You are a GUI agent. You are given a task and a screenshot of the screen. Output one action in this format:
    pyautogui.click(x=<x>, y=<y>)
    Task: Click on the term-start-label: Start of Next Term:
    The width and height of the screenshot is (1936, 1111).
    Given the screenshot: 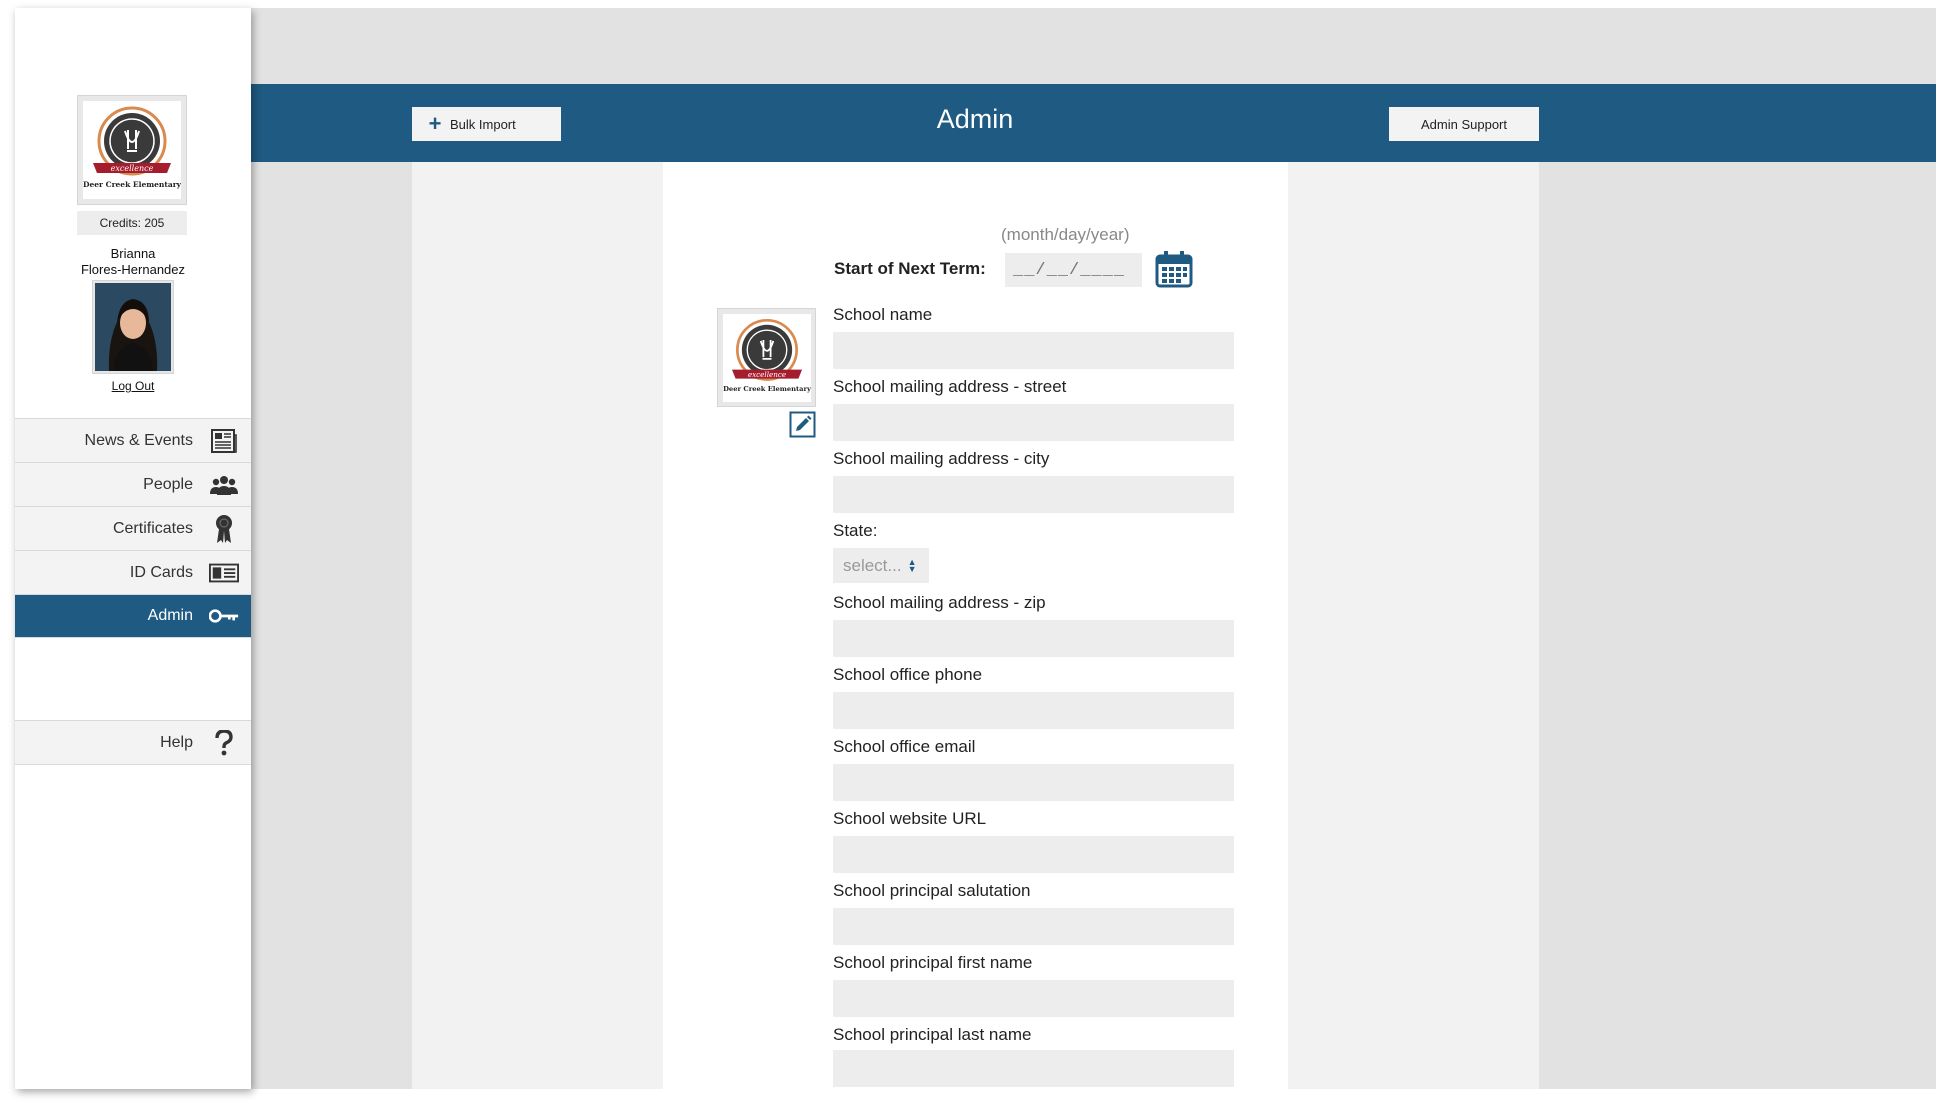 What is the action you would take?
    pyautogui.click(x=910, y=268)
    